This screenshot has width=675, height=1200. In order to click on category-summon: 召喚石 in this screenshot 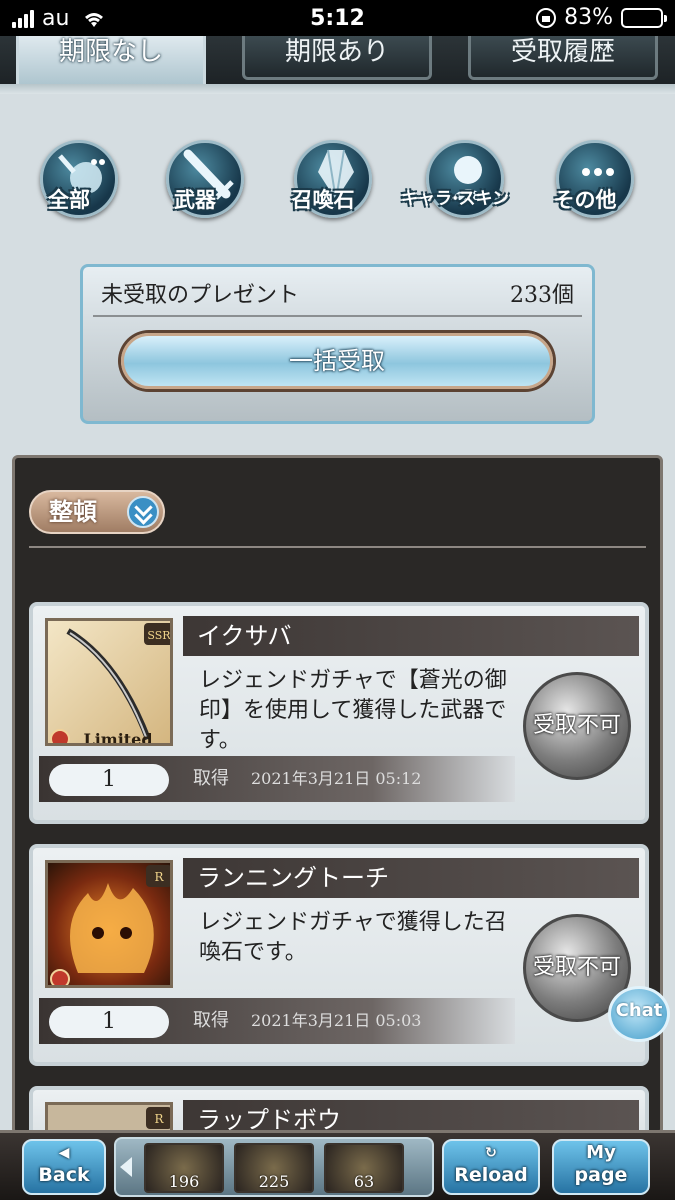, I will do `click(323, 175)`.